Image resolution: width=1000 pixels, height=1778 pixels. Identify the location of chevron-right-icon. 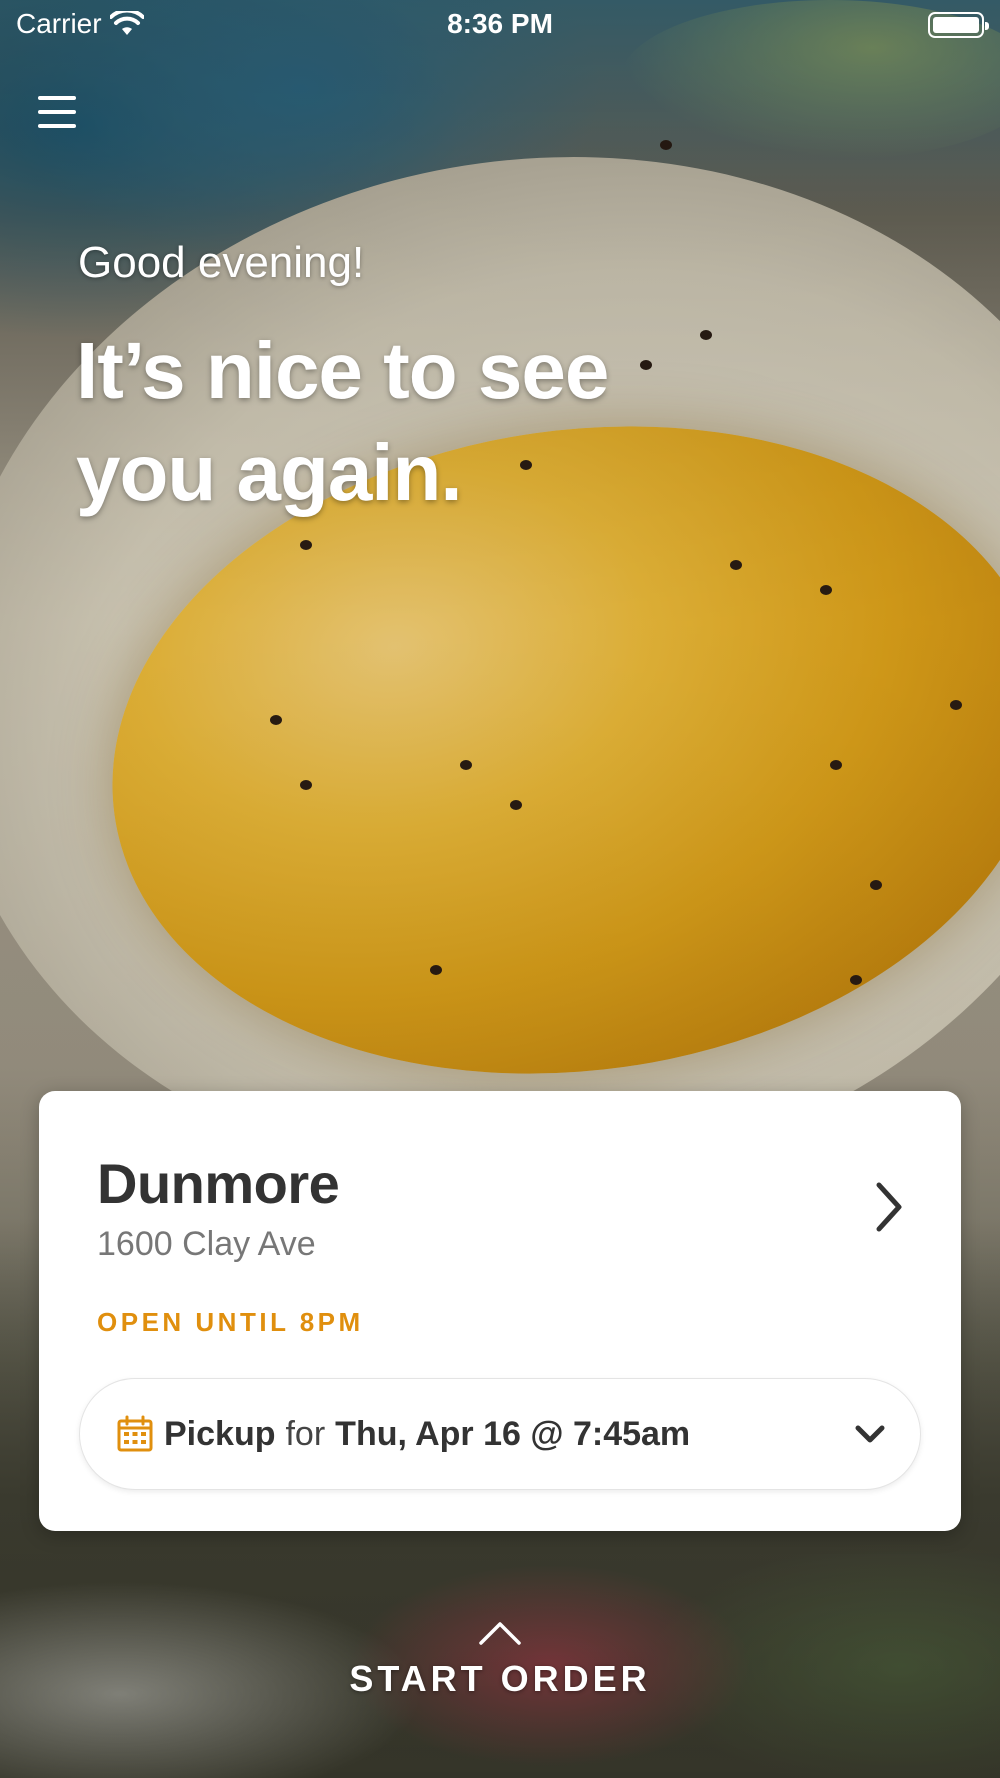
(889, 1207).